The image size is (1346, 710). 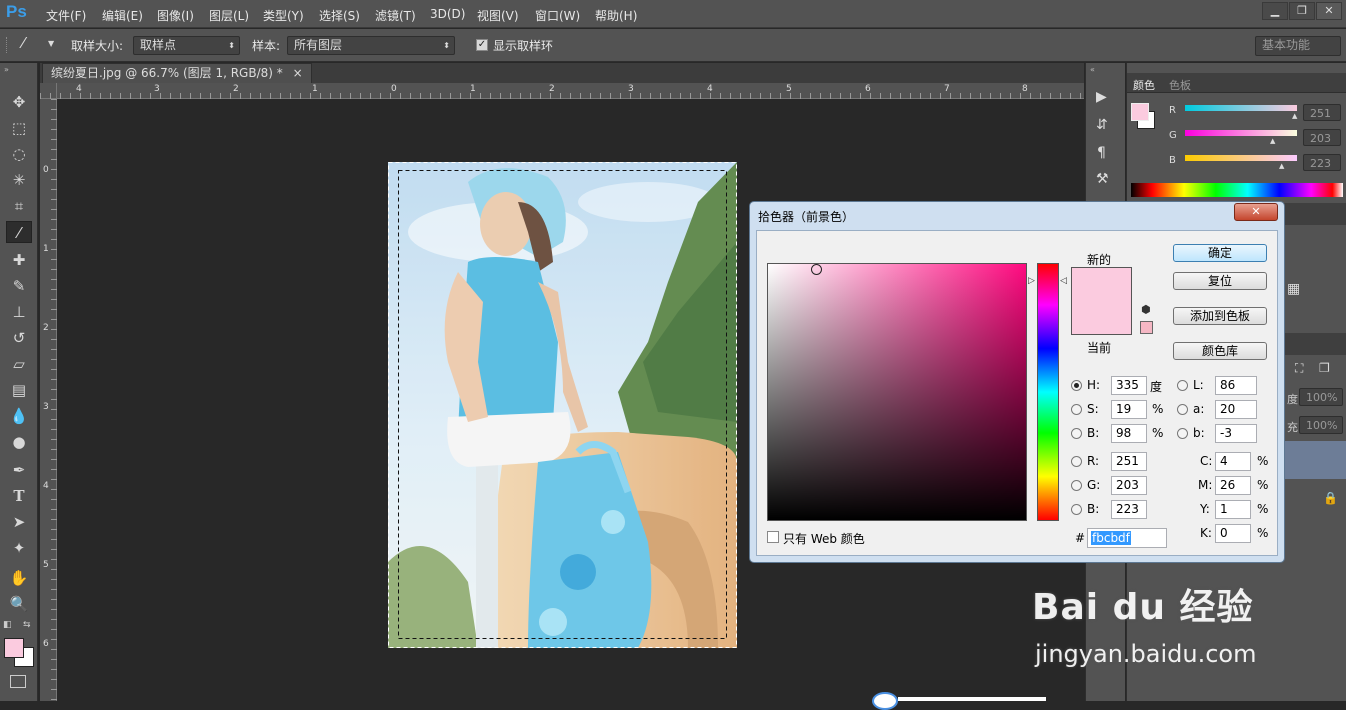 What do you see at coordinates (1322, 112) in the screenshot?
I see `r-value-field: 251` at bounding box center [1322, 112].